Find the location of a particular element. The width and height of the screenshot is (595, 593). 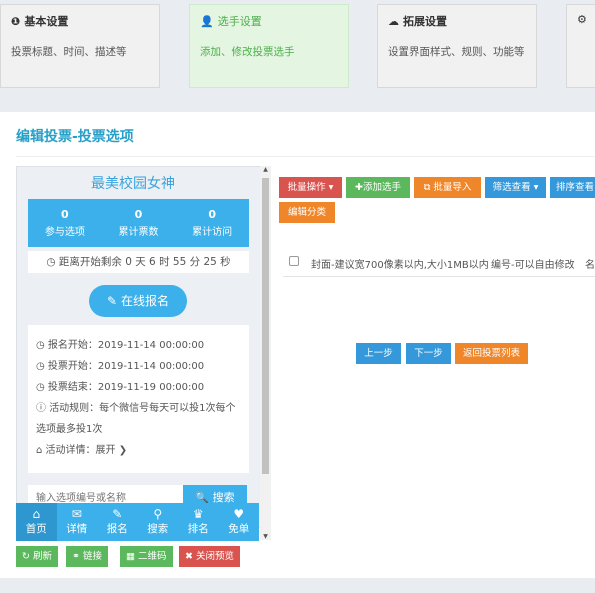

sort-view-button: 排序查看 is located at coordinates (572, 187).